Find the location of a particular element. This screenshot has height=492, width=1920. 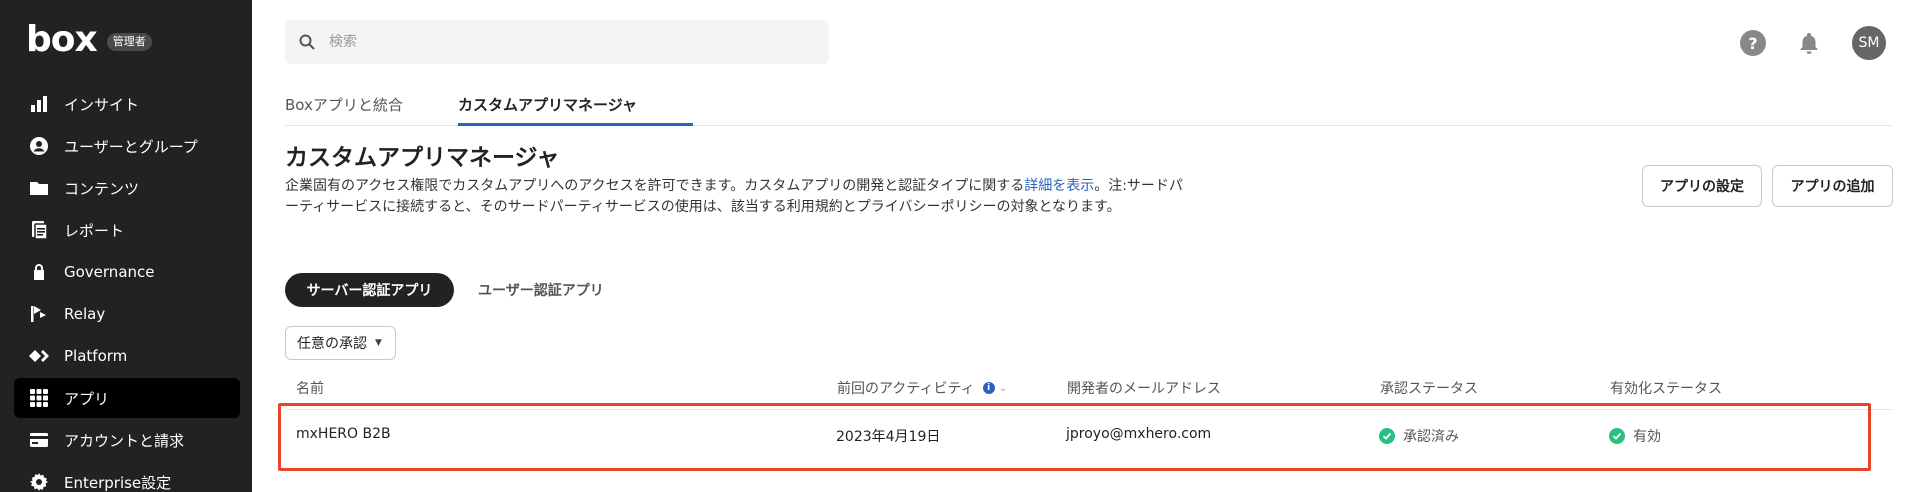

user-auth-apps-filter: ユーザー認証アプリ is located at coordinates (541, 290).